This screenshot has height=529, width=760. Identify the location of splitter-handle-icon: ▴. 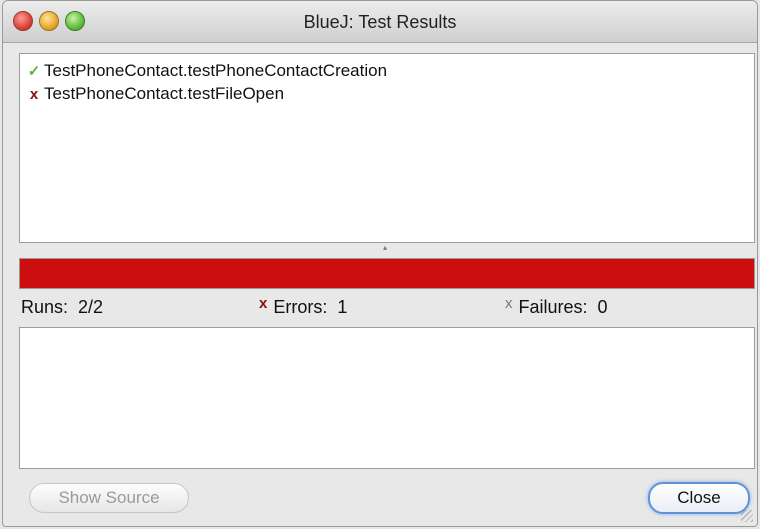
(385, 248).